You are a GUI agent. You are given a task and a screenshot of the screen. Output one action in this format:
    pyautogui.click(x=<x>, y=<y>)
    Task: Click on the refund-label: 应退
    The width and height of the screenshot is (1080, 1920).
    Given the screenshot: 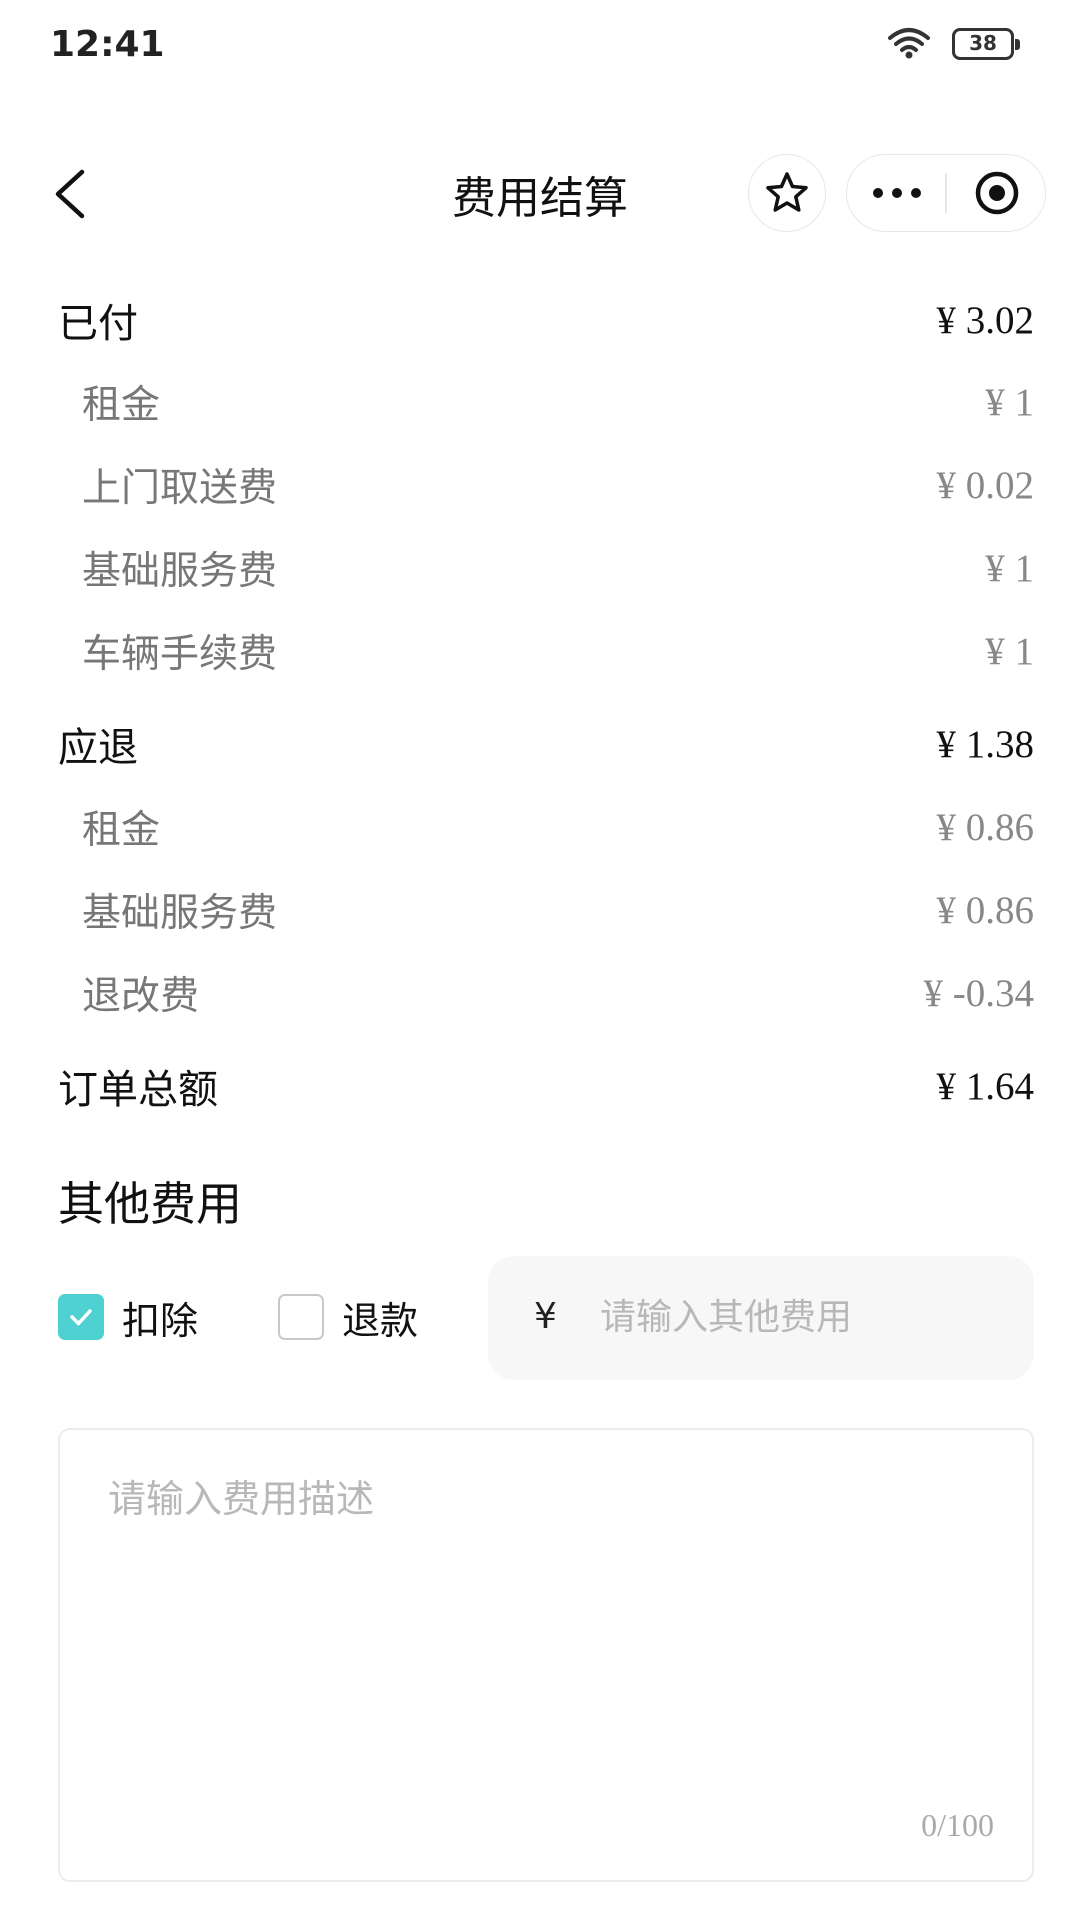 What is the action you would take?
    pyautogui.click(x=98, y=748)
    